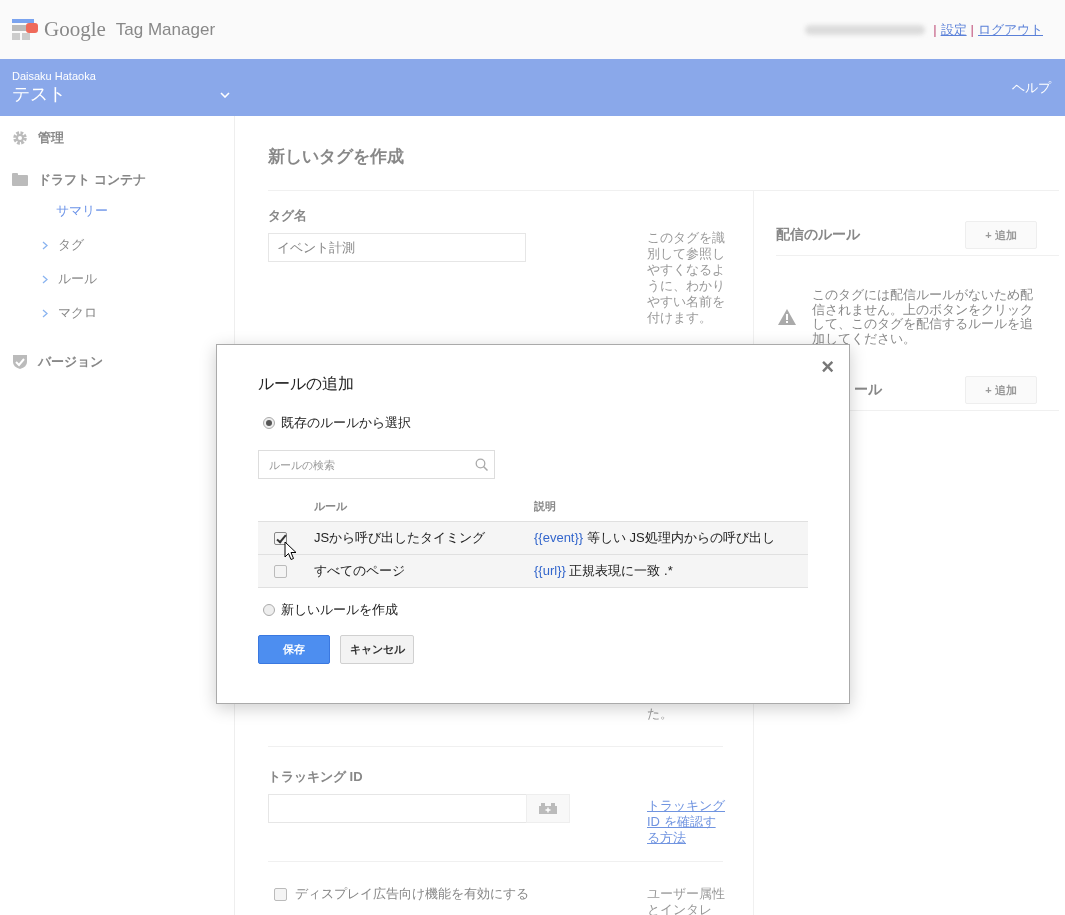 Image resolution: width=1065 pixels, height=915 pixels. What do you see at coordinates (686, 277) in the screenshot?
I see `hint-text: このタグを識別して参照しやすくなるように、わかりやすい名前を付けます。` at bounding box center [686, 277].